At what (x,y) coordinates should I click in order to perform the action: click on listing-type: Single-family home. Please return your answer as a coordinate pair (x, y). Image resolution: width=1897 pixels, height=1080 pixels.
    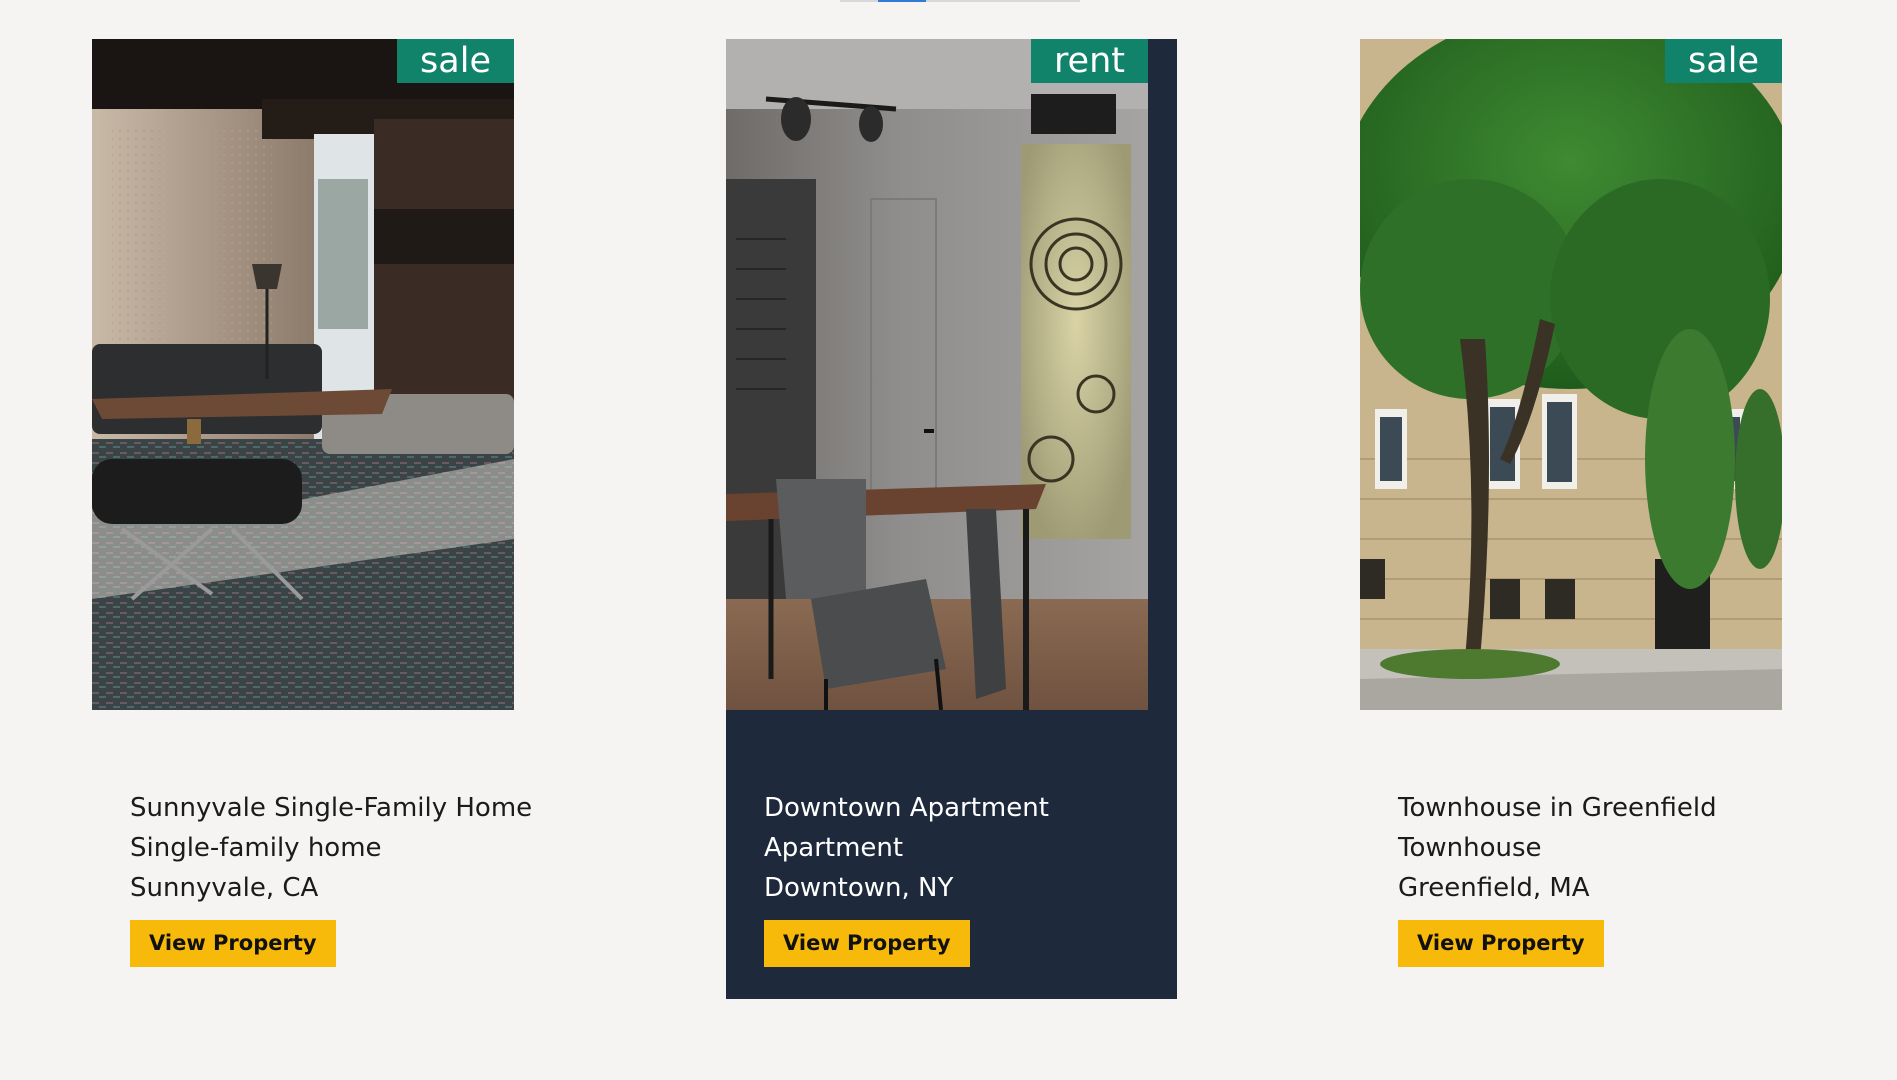
    Looking at the image, I should click on (256, 848).